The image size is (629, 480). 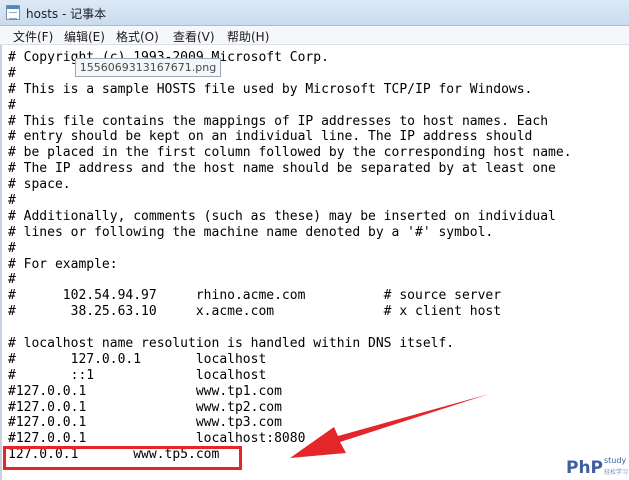 I want to click on text-line: # space., so click(x=39, y=185).